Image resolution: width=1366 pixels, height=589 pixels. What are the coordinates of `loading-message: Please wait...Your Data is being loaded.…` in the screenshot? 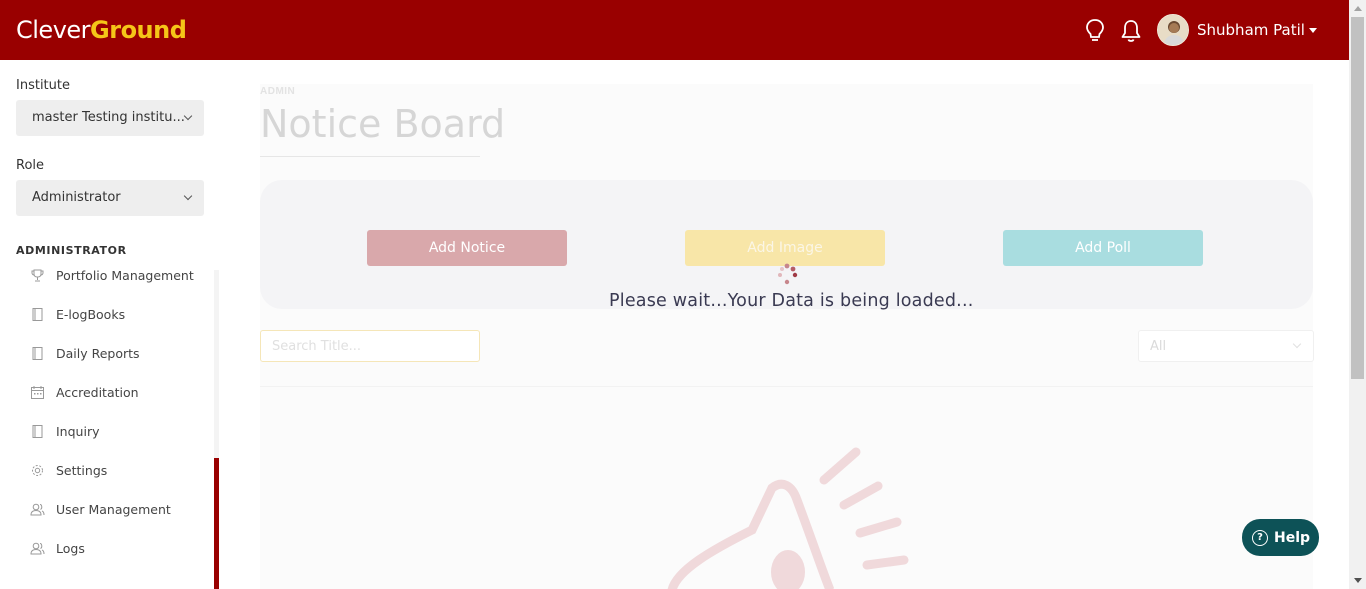 It's located at (791, 301).